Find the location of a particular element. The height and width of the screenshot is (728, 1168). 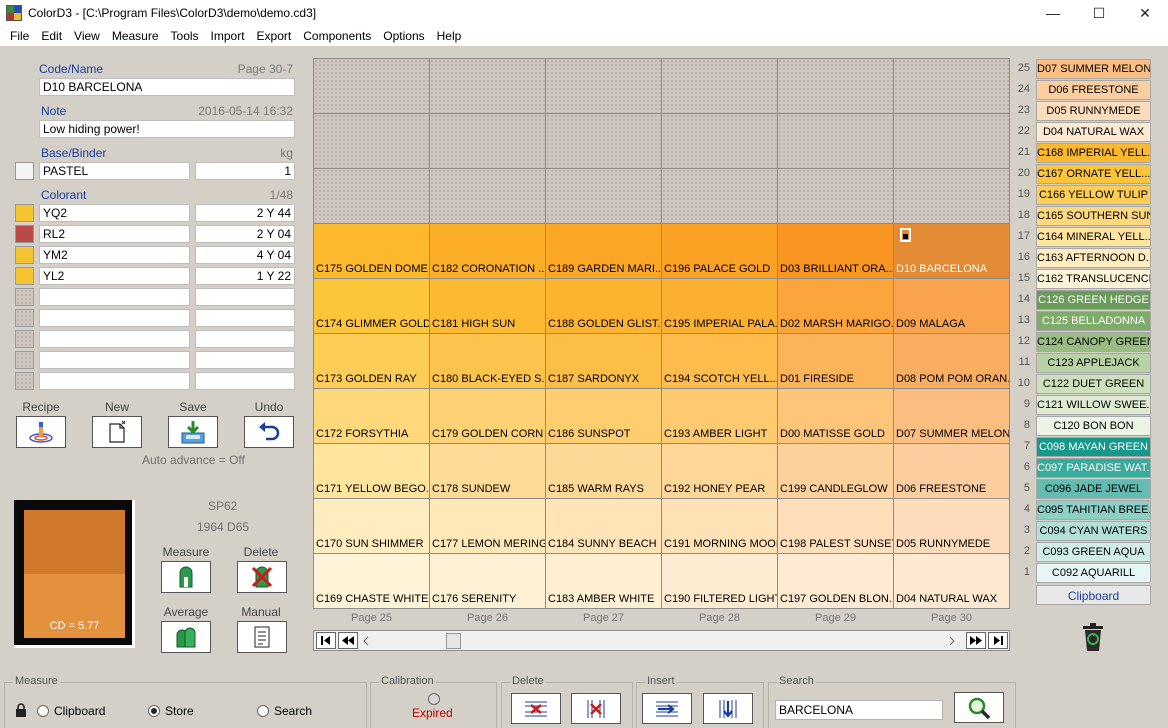

clipboard-item: C120 BON BON is located at coordinates (1093, 426).